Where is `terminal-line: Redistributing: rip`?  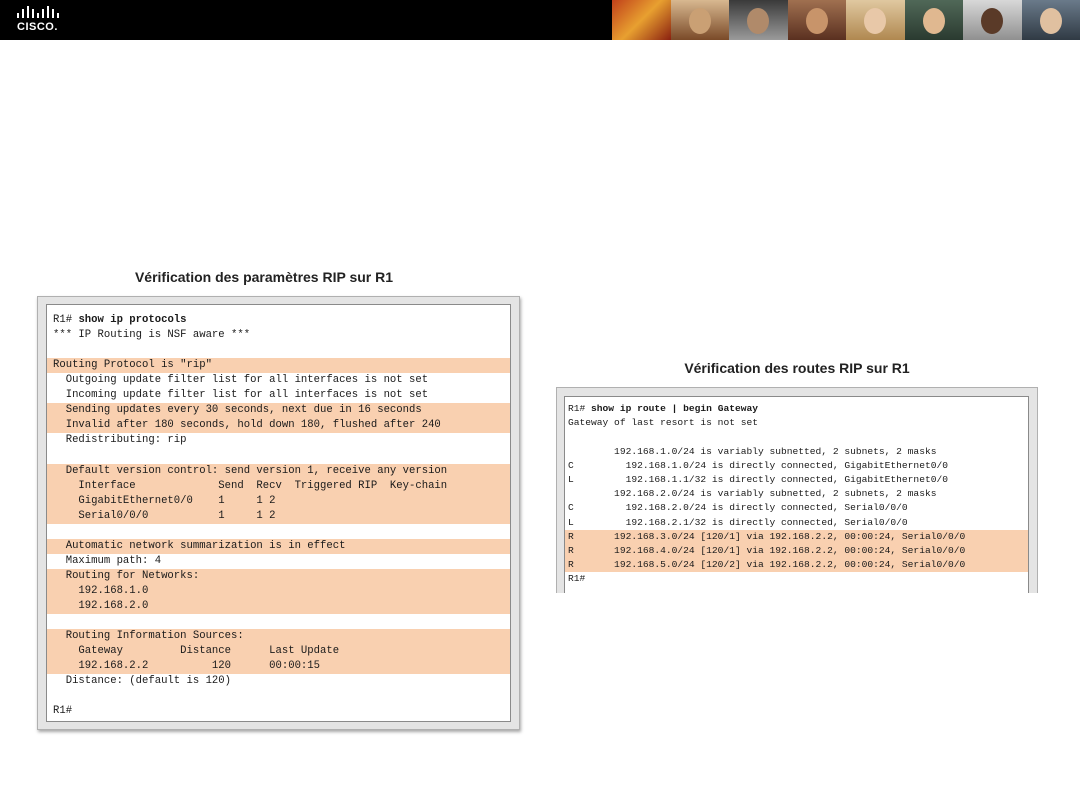 terminal-line: Redistributing: rip is located at coordinates (120, 440).